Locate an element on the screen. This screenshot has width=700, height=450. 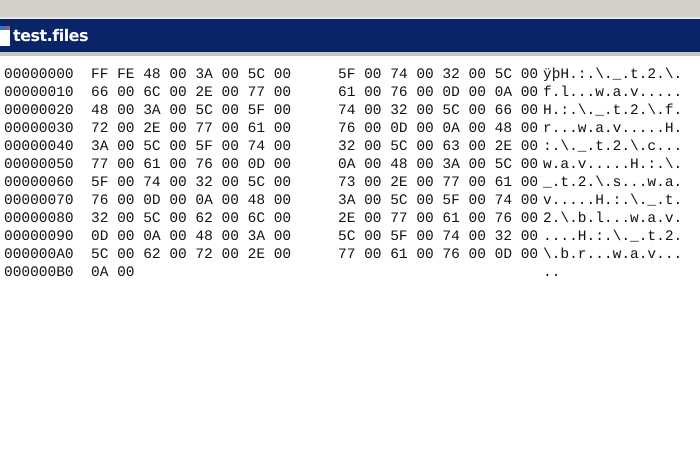
ascii-cell: w.a.v.....H.:.\. is located at coordinates (612, 165).